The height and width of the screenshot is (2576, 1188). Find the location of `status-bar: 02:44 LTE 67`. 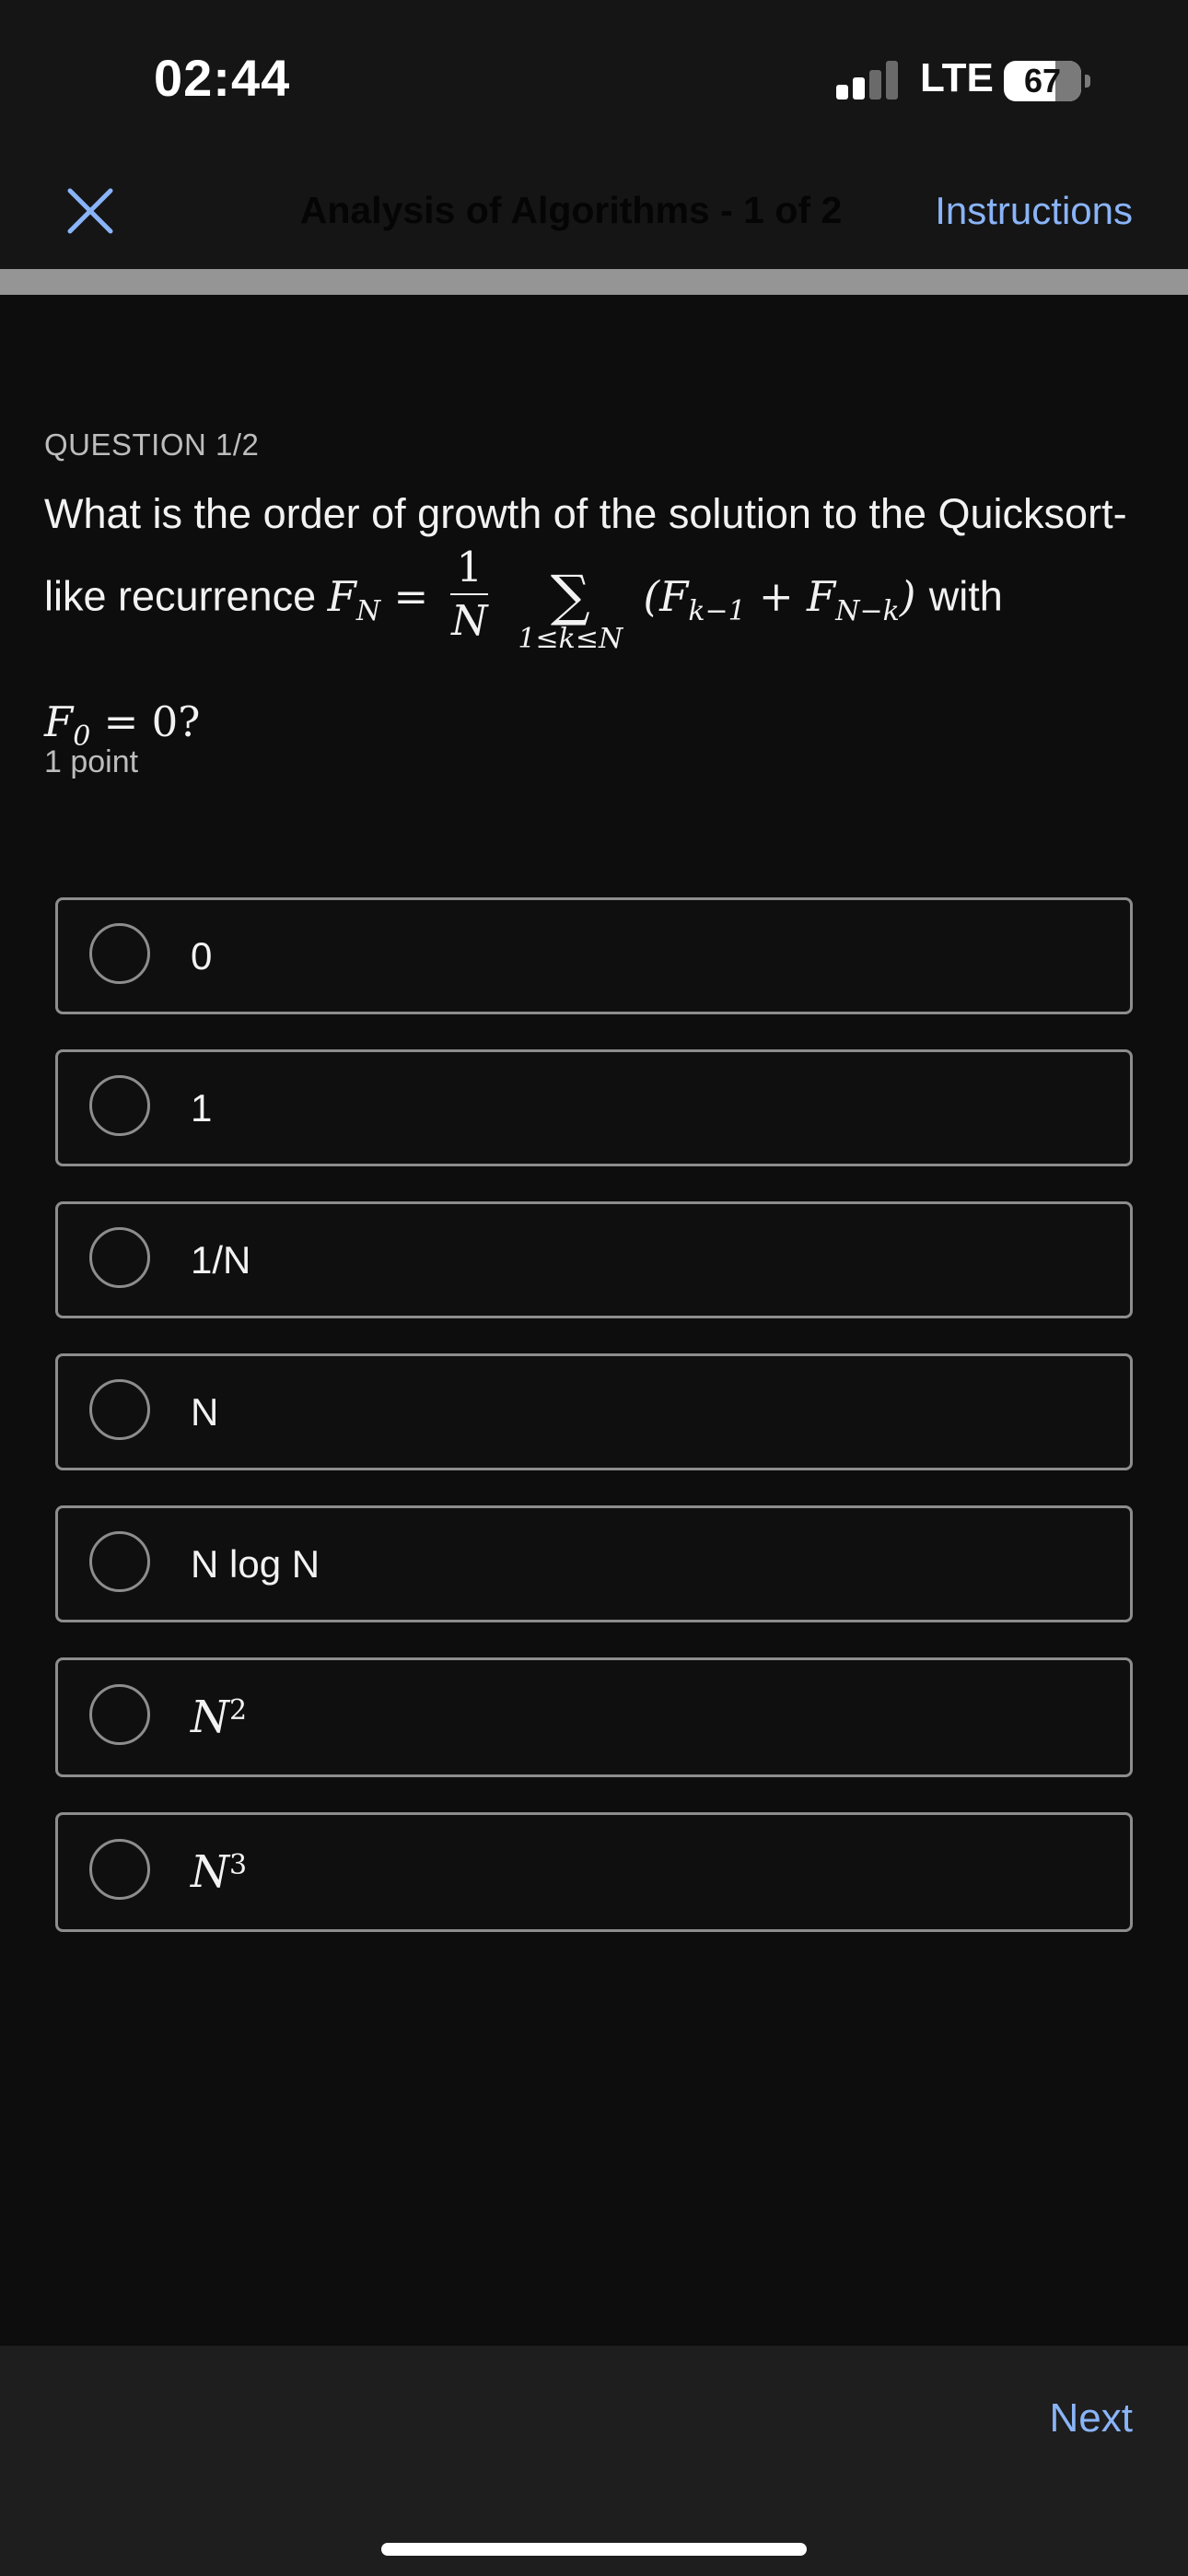

status-bar: 02:44 LTE 67 is located at coordinates (594, 80).